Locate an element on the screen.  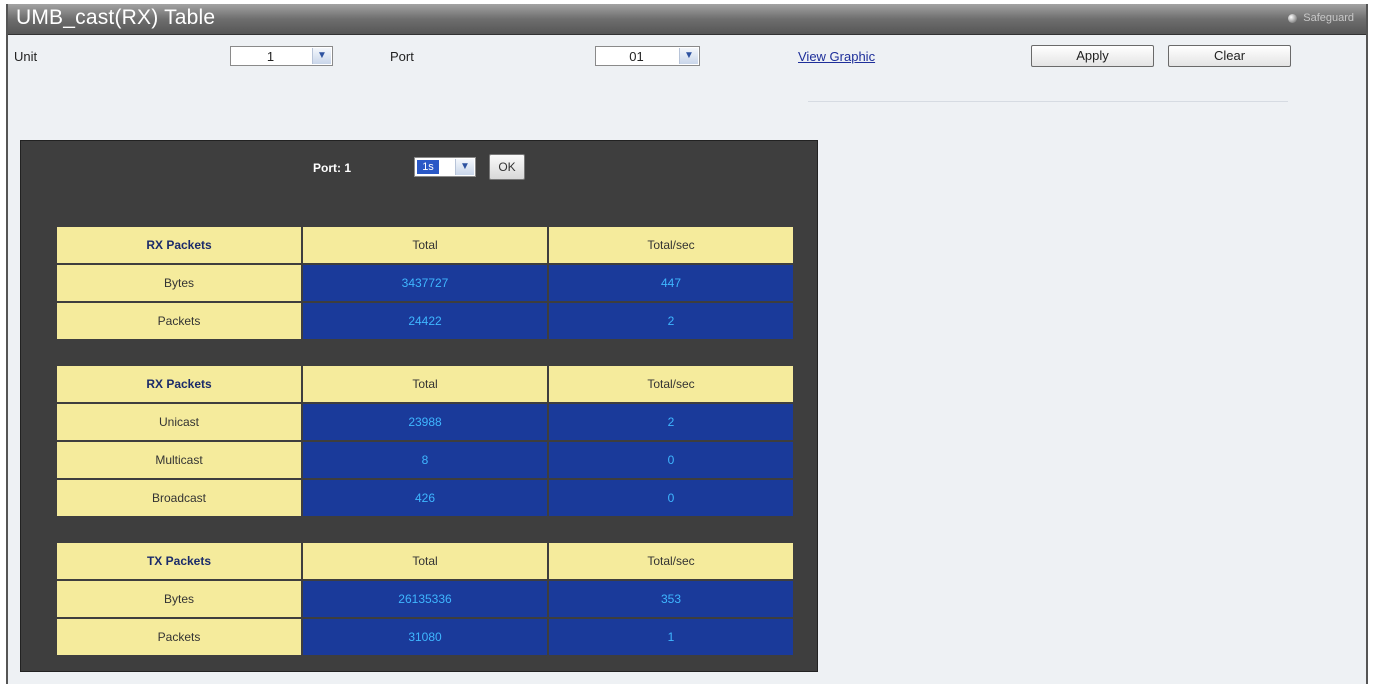
table-row: Packets 24422 2 is located at coordinates (425, 321).